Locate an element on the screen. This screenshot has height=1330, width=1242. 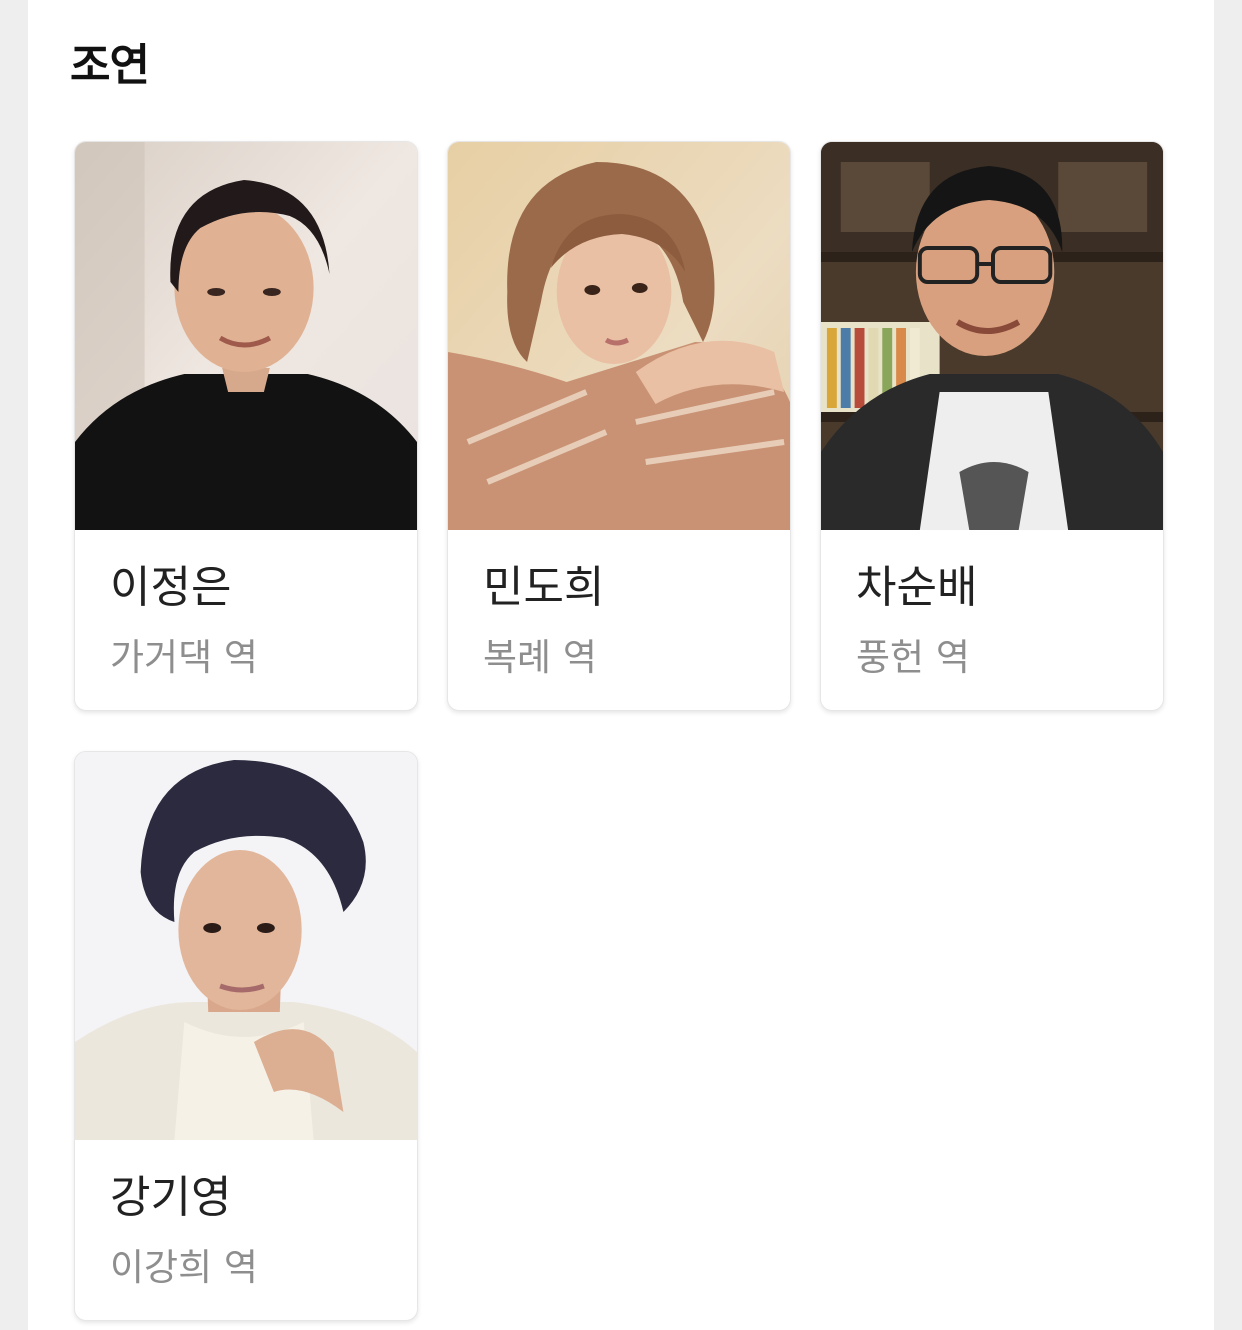
cast-card: 이정은 가거댁 역 is located at coordinates (246, 426).